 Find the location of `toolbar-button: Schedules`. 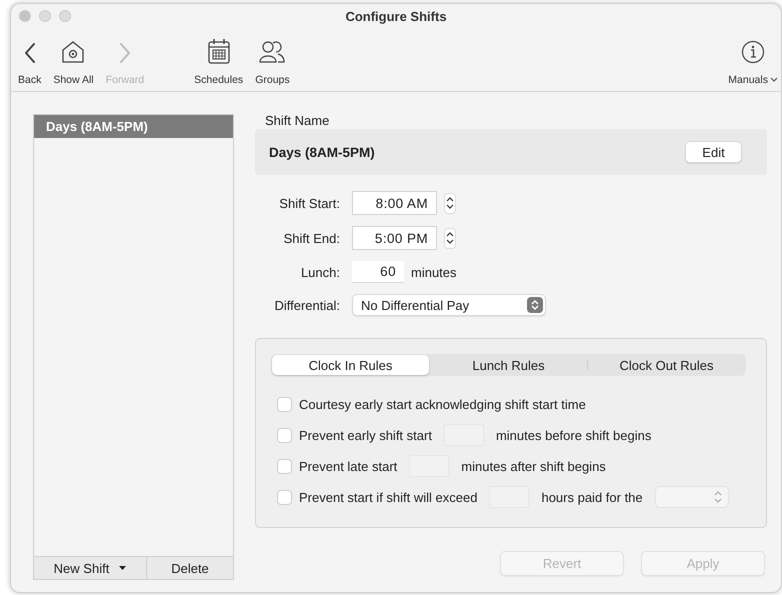

toolbar-button: Schedules is located at coordinates (218, 59).